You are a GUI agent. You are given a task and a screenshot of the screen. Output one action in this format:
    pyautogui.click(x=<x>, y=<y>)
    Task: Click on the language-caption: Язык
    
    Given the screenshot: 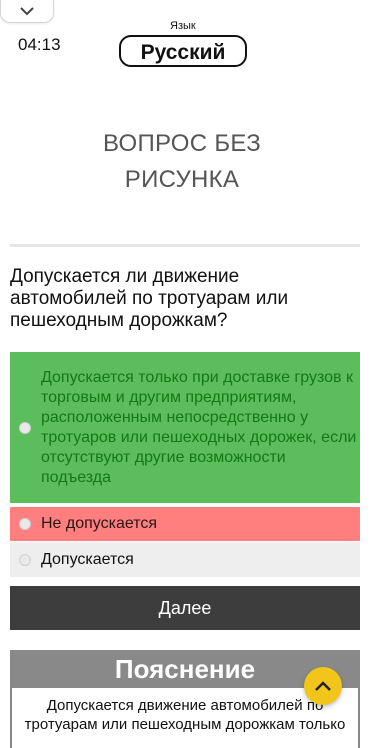 What is the action you would take?
    pyautogui.click(x=183, y=26)
    